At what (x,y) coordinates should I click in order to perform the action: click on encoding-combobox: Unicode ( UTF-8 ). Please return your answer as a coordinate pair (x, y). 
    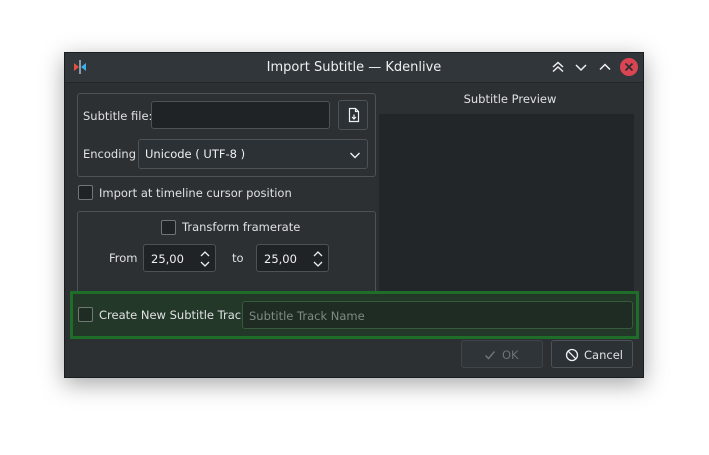
    Looking at the image, I should click on (253, 154).